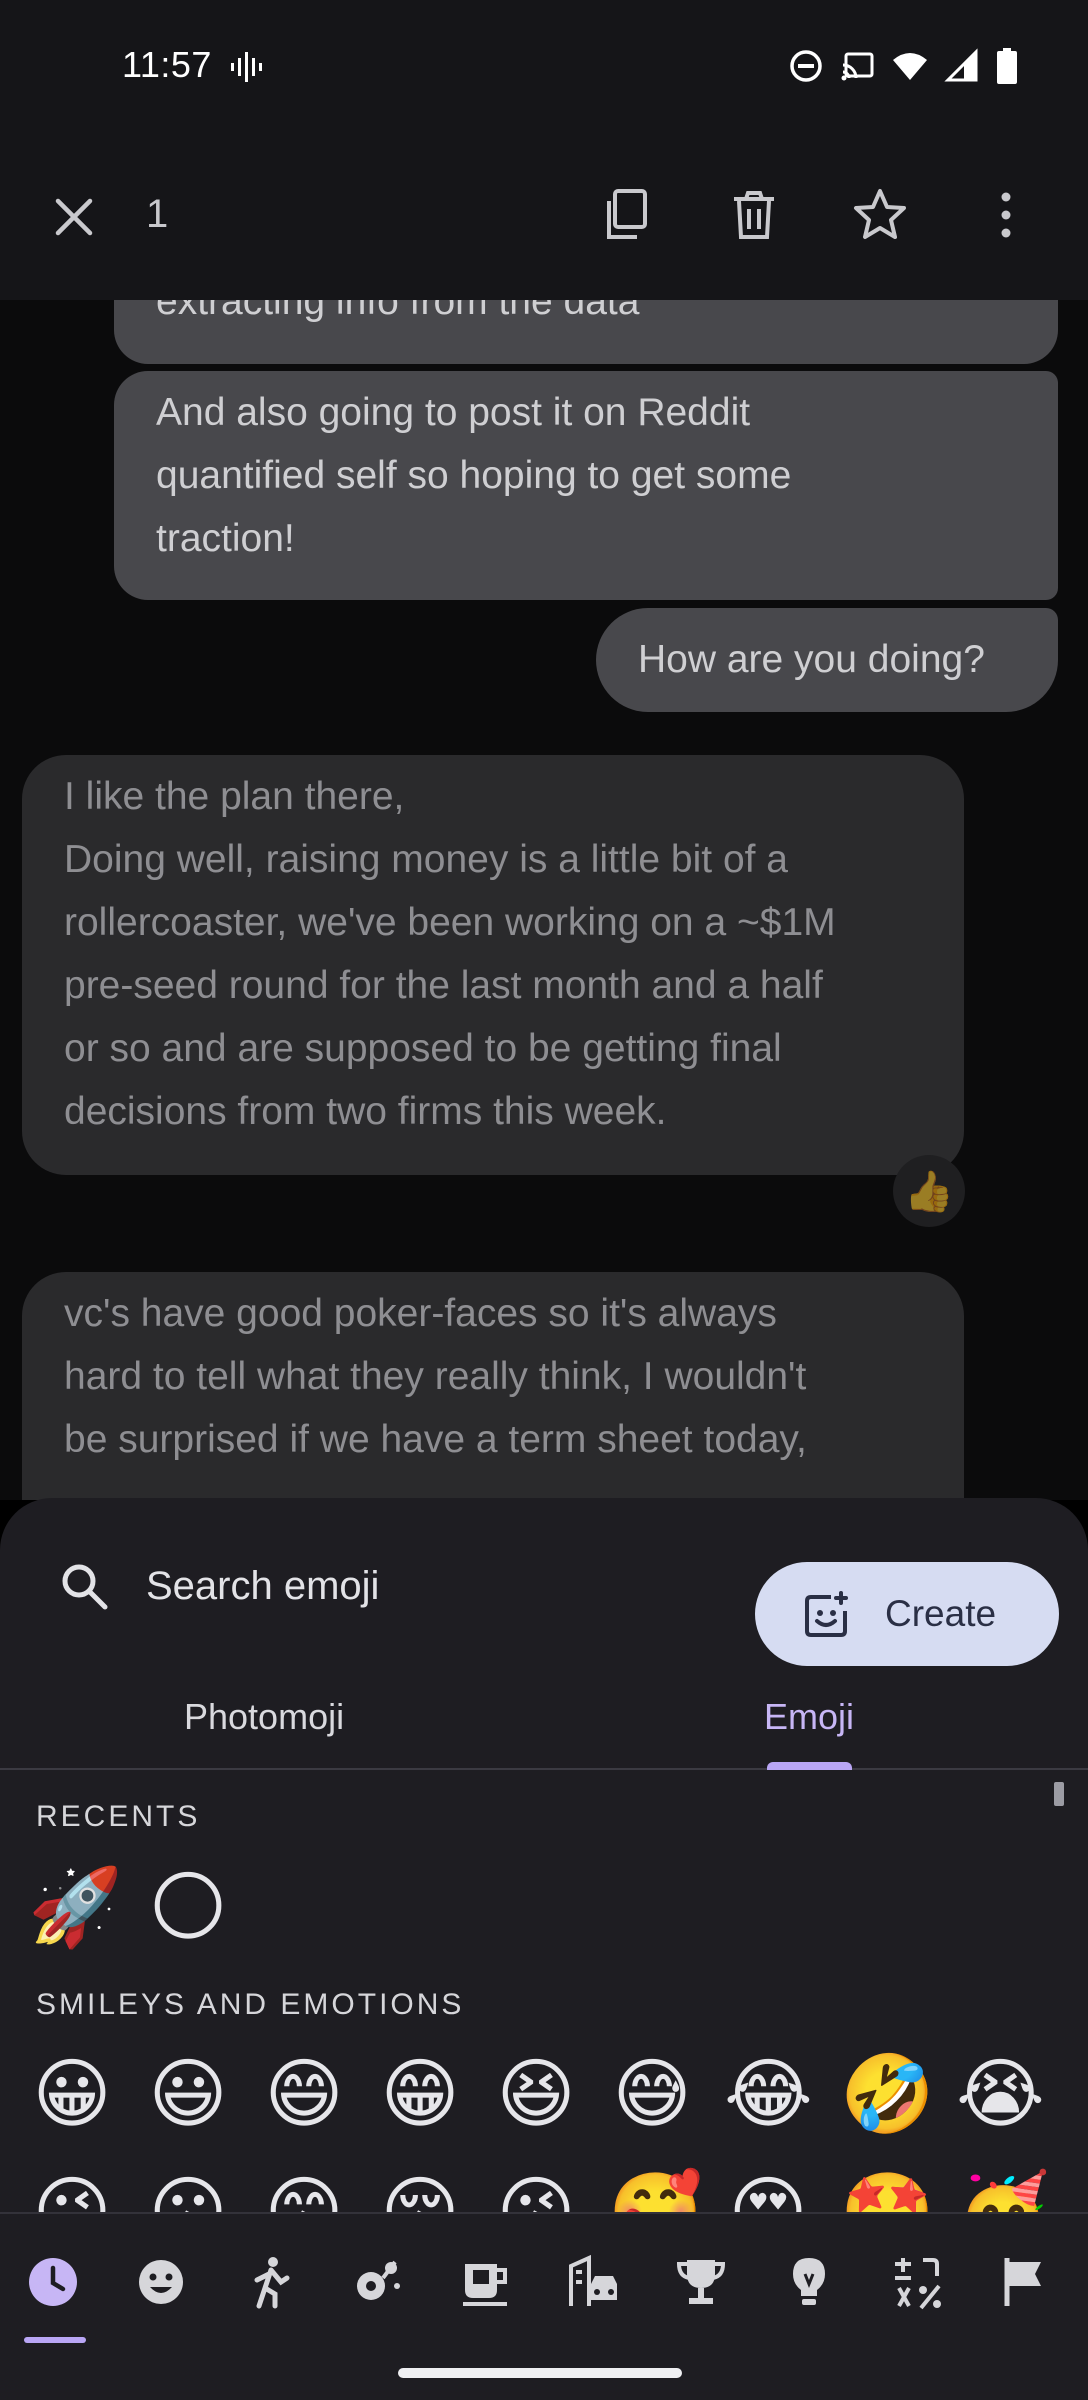 Image resolution: width=1088 pixels, height=2400 pixels. What do you see at coordinates (1000, 2094) in the screenshot?
I see `emoji-sob: 😭` at bounding box center [1000, 2094].